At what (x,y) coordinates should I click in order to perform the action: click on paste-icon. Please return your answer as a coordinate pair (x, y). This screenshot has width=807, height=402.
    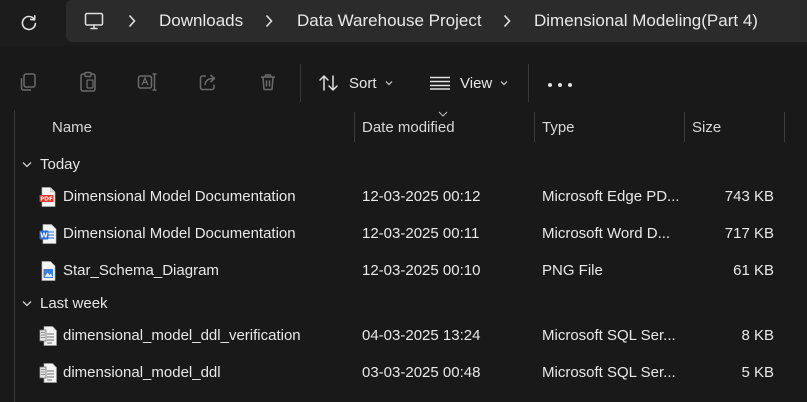
    Looking at the image, I should click on (88, 81).